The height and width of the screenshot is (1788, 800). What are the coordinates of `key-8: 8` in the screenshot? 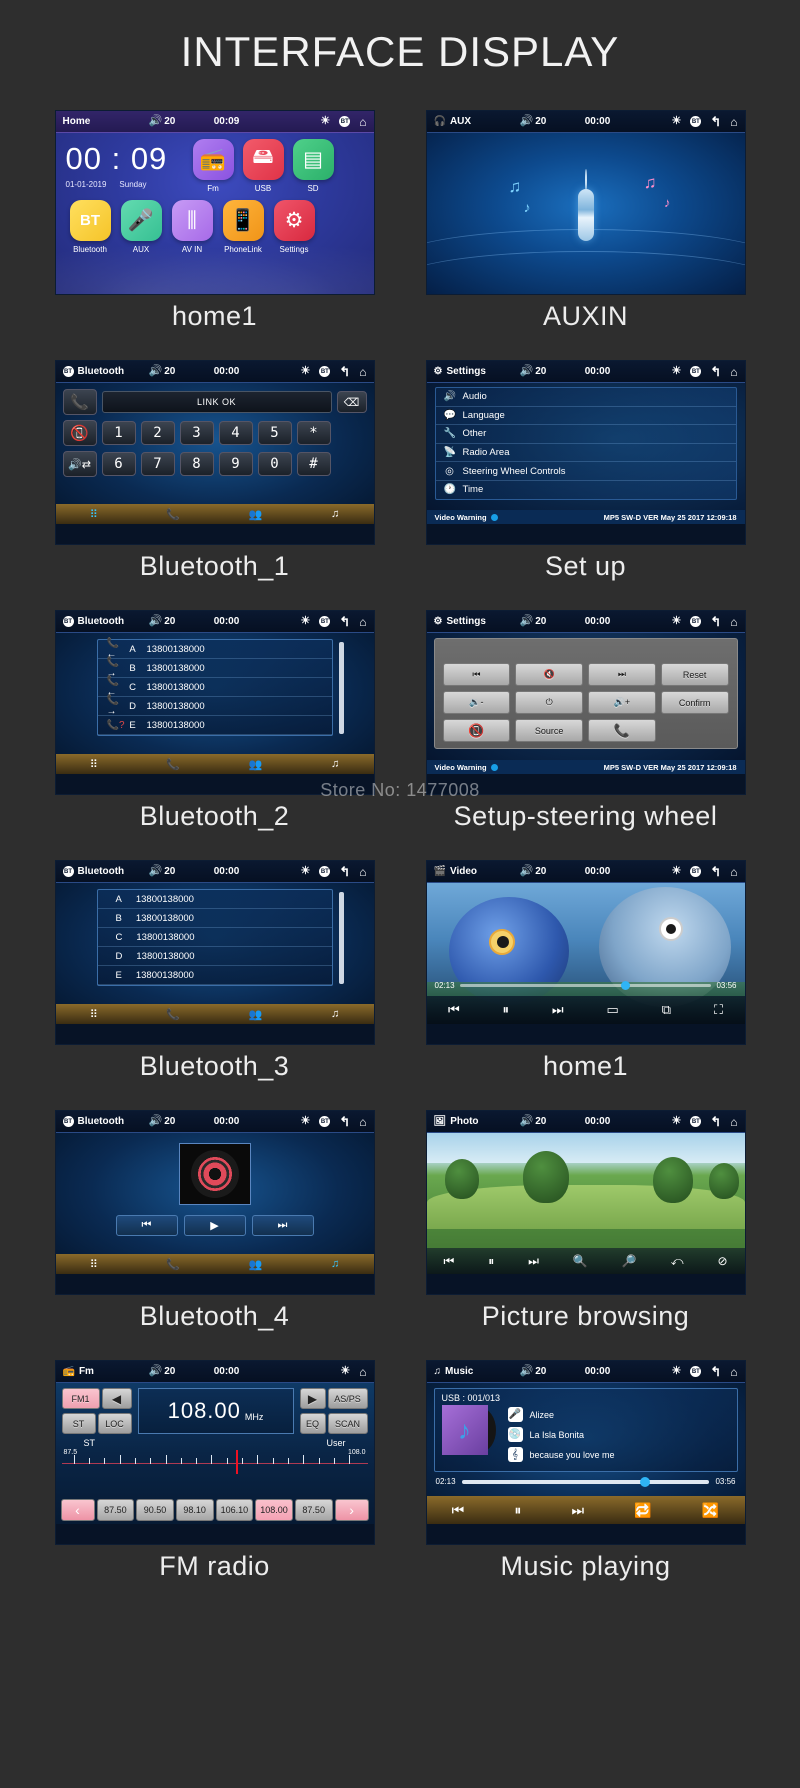 It's located at (196, 464).